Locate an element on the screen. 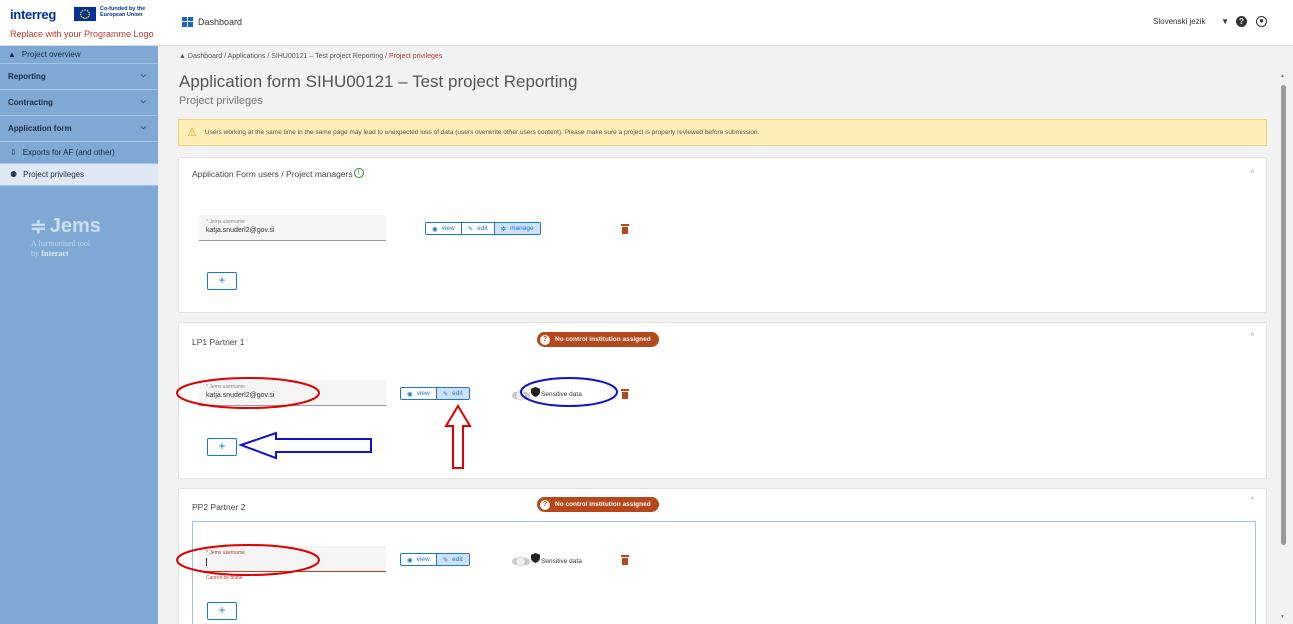 The image size is (1293, 624). eu-flag-icon is located at coordinates (85, 14).